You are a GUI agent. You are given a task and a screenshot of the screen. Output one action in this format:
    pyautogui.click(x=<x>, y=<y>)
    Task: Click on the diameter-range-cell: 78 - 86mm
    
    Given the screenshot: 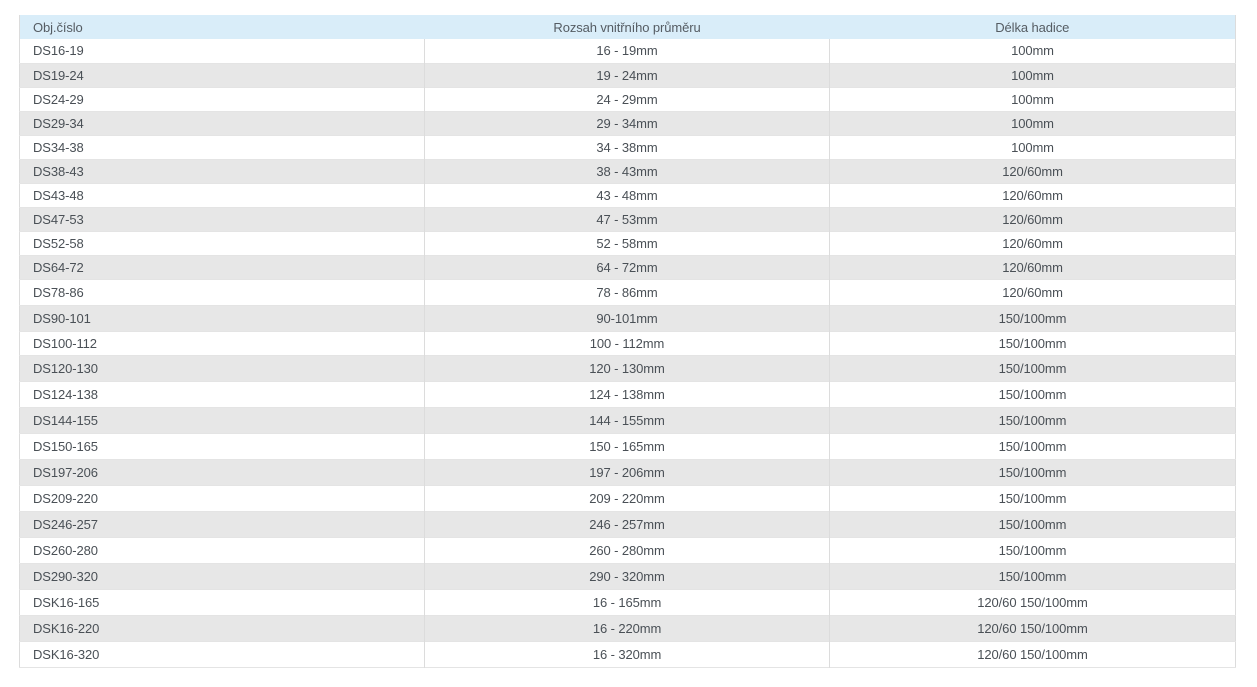 What is the action you would take?
    pyautogui.click(x=627, y=292)
    